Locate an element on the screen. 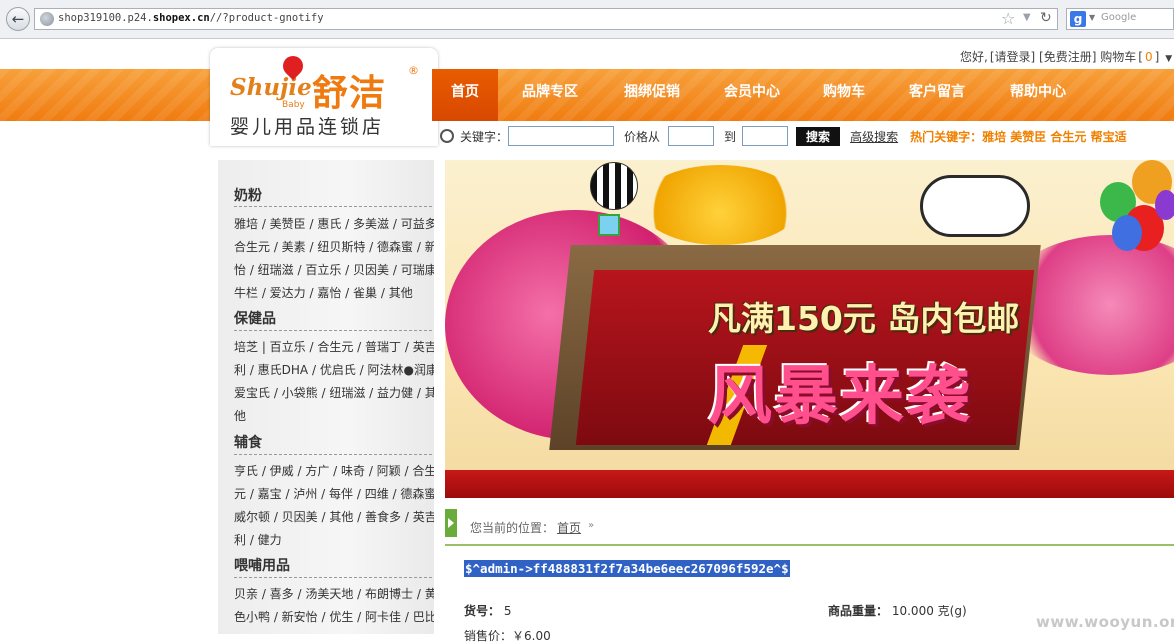 This screenshot has width=1174, height=644. ribbon-bow-icon is located at coordinates (720, 205).